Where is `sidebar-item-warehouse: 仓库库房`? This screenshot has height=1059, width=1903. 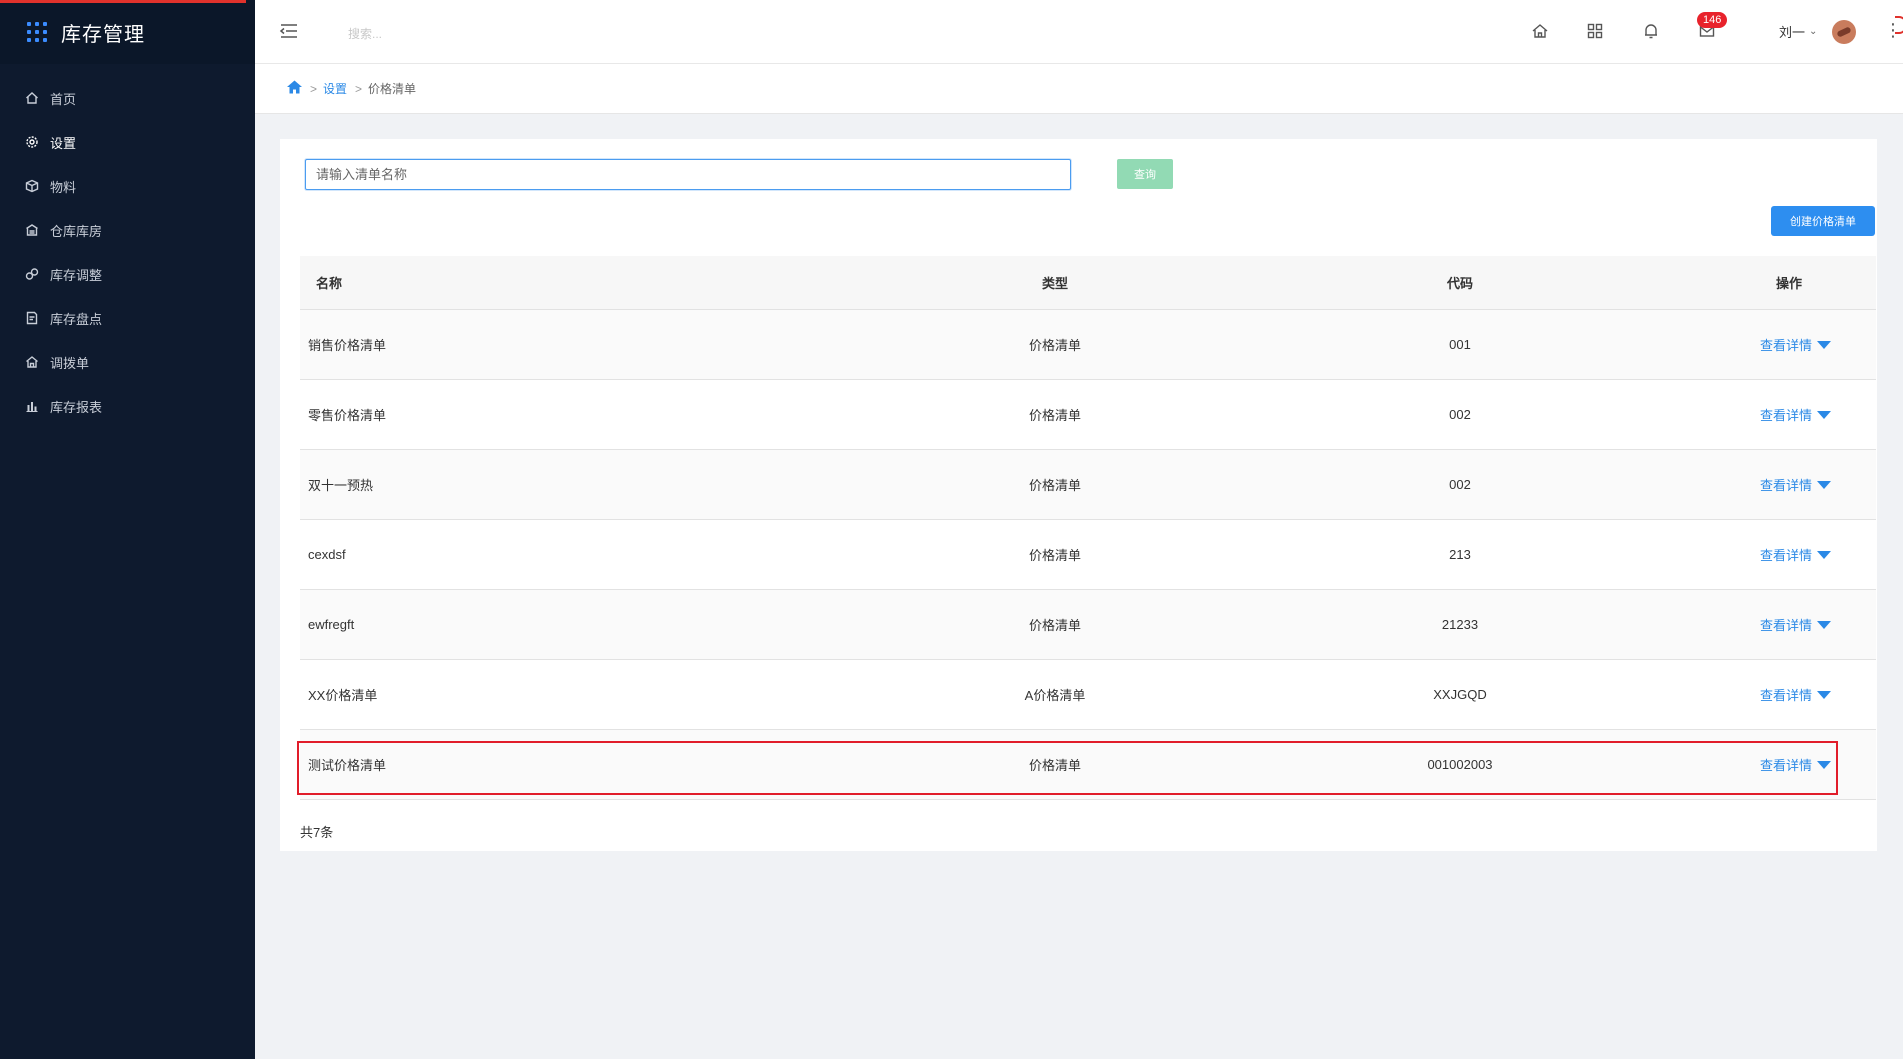 sidebar-item-warehouse: 仓库库房 is located at coordinates (127, 230).